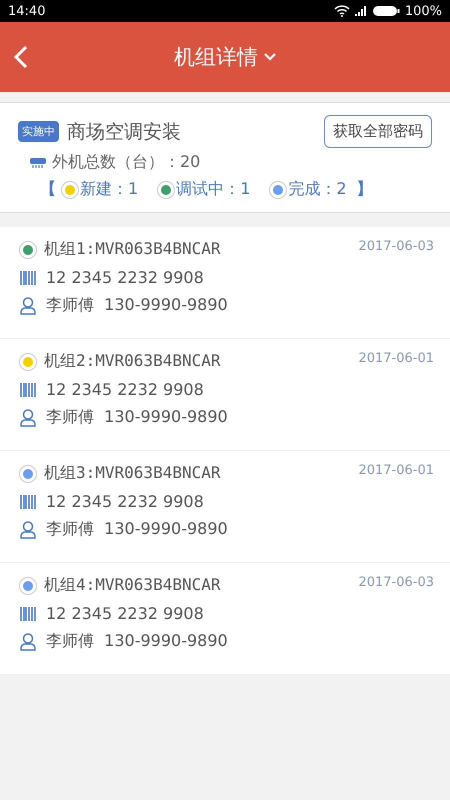 The height and width of the screenshot is (800, 450). Describe the element at coordinates (132, 361) in the screenshot. I see `unit-name: 机组2:MVR063B4BNCAR` at that location.